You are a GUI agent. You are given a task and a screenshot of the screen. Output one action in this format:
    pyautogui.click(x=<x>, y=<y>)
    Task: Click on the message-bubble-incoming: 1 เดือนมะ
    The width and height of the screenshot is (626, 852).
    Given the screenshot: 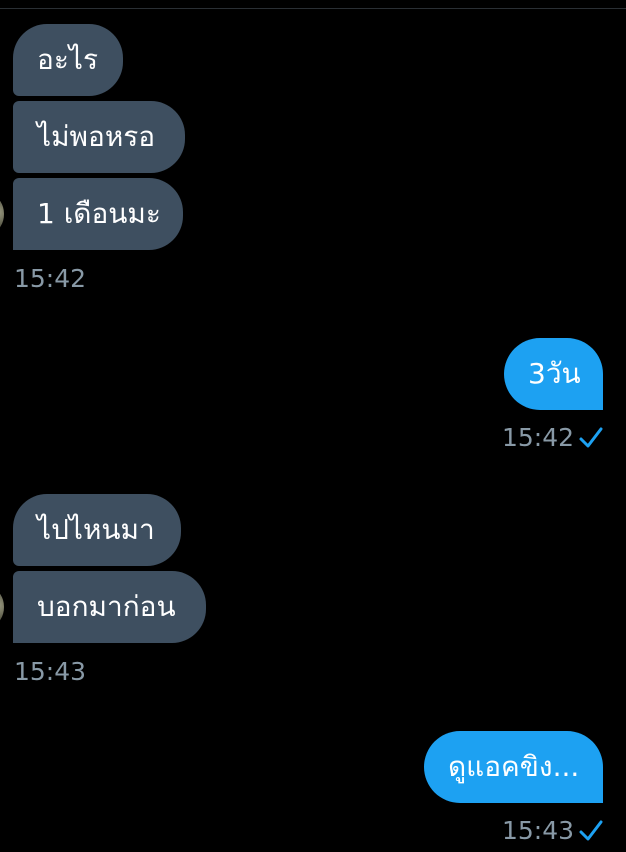 What is the action you would take?
    pyautogui.click(x=98, y=214)
    